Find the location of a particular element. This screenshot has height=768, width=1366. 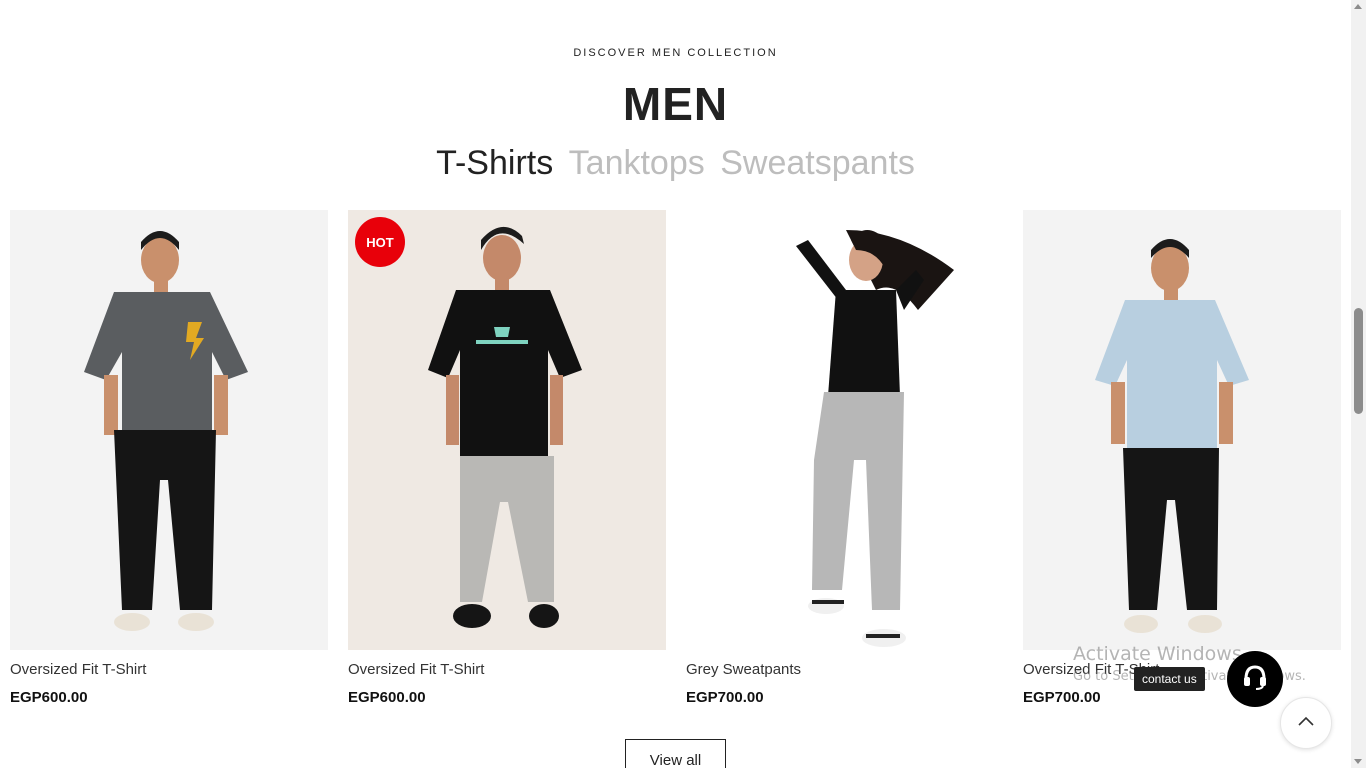

scroll-up-arrow-icon is located at coordinates (1358, 6).